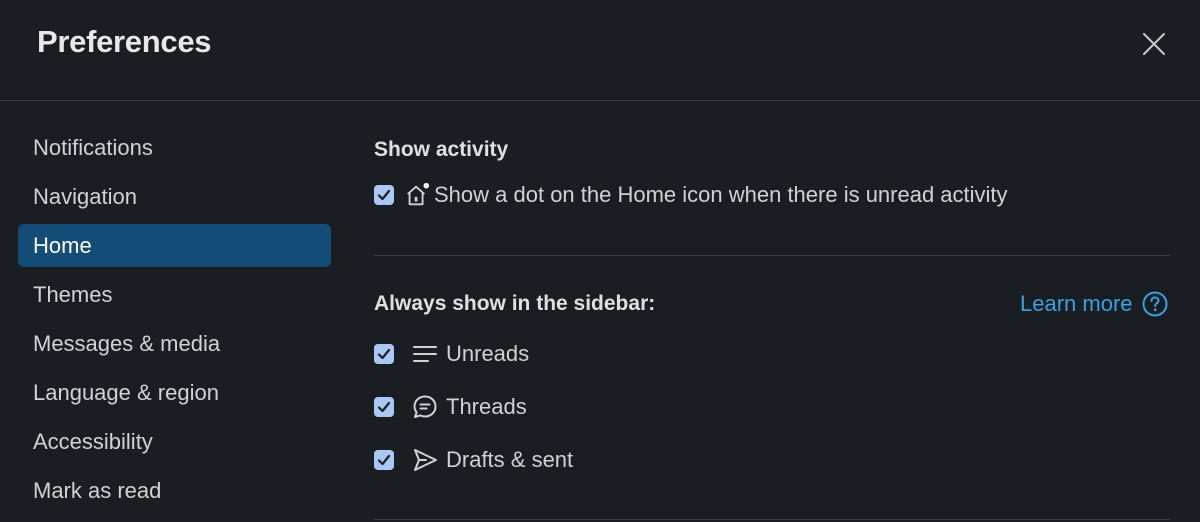 Image resolution: width=1200 pixels, height=522 pixels. Describe the element at coordinates (174, 245) in the screenshot. I see `sidebar-item-home: Home` at that location.